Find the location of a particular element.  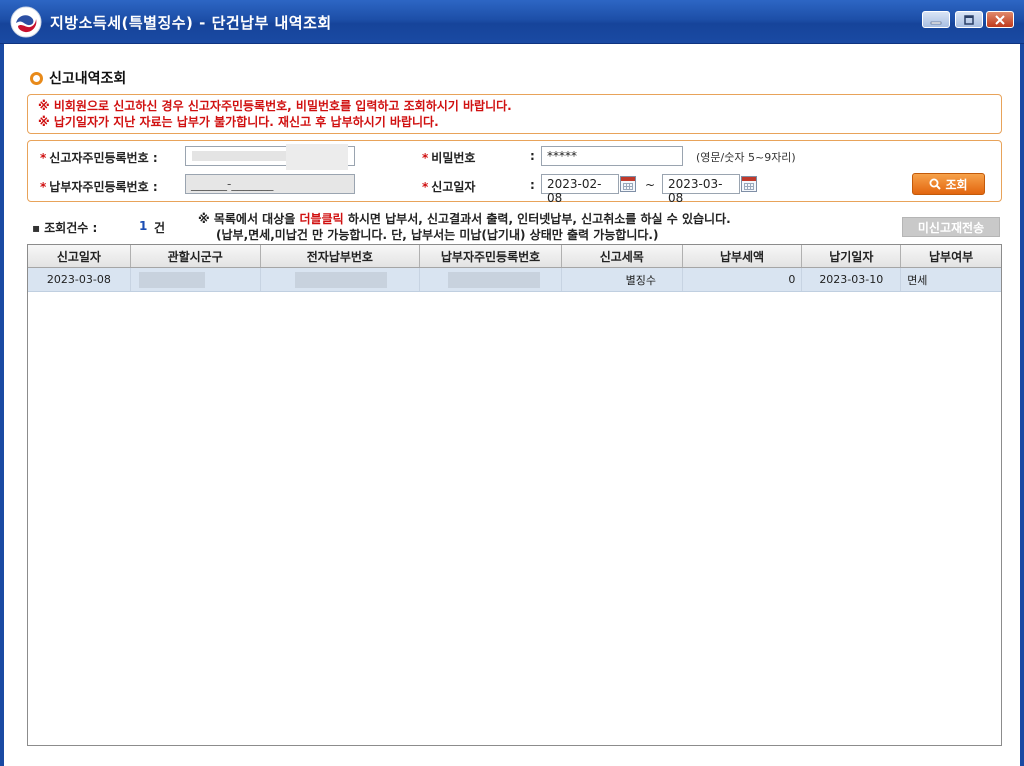

guide-highlight: 더블클릭 is located at coordinates (321, 219).